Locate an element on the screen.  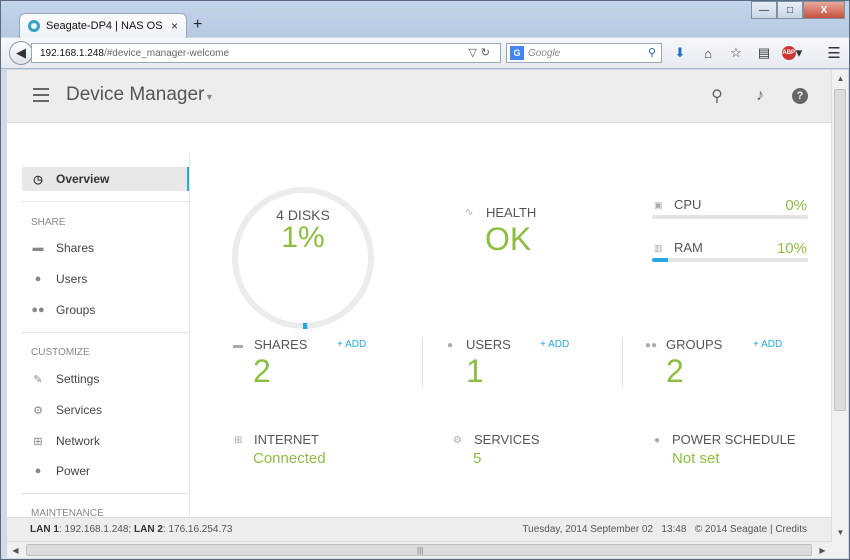
section-label-customize: CUSTOMIZE is located at coordinates (60, 352).